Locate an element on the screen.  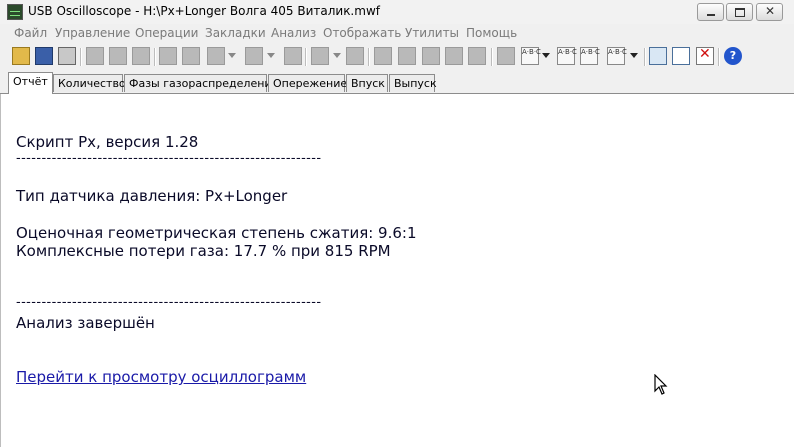
print-icon is located at coordinates (67, 56).